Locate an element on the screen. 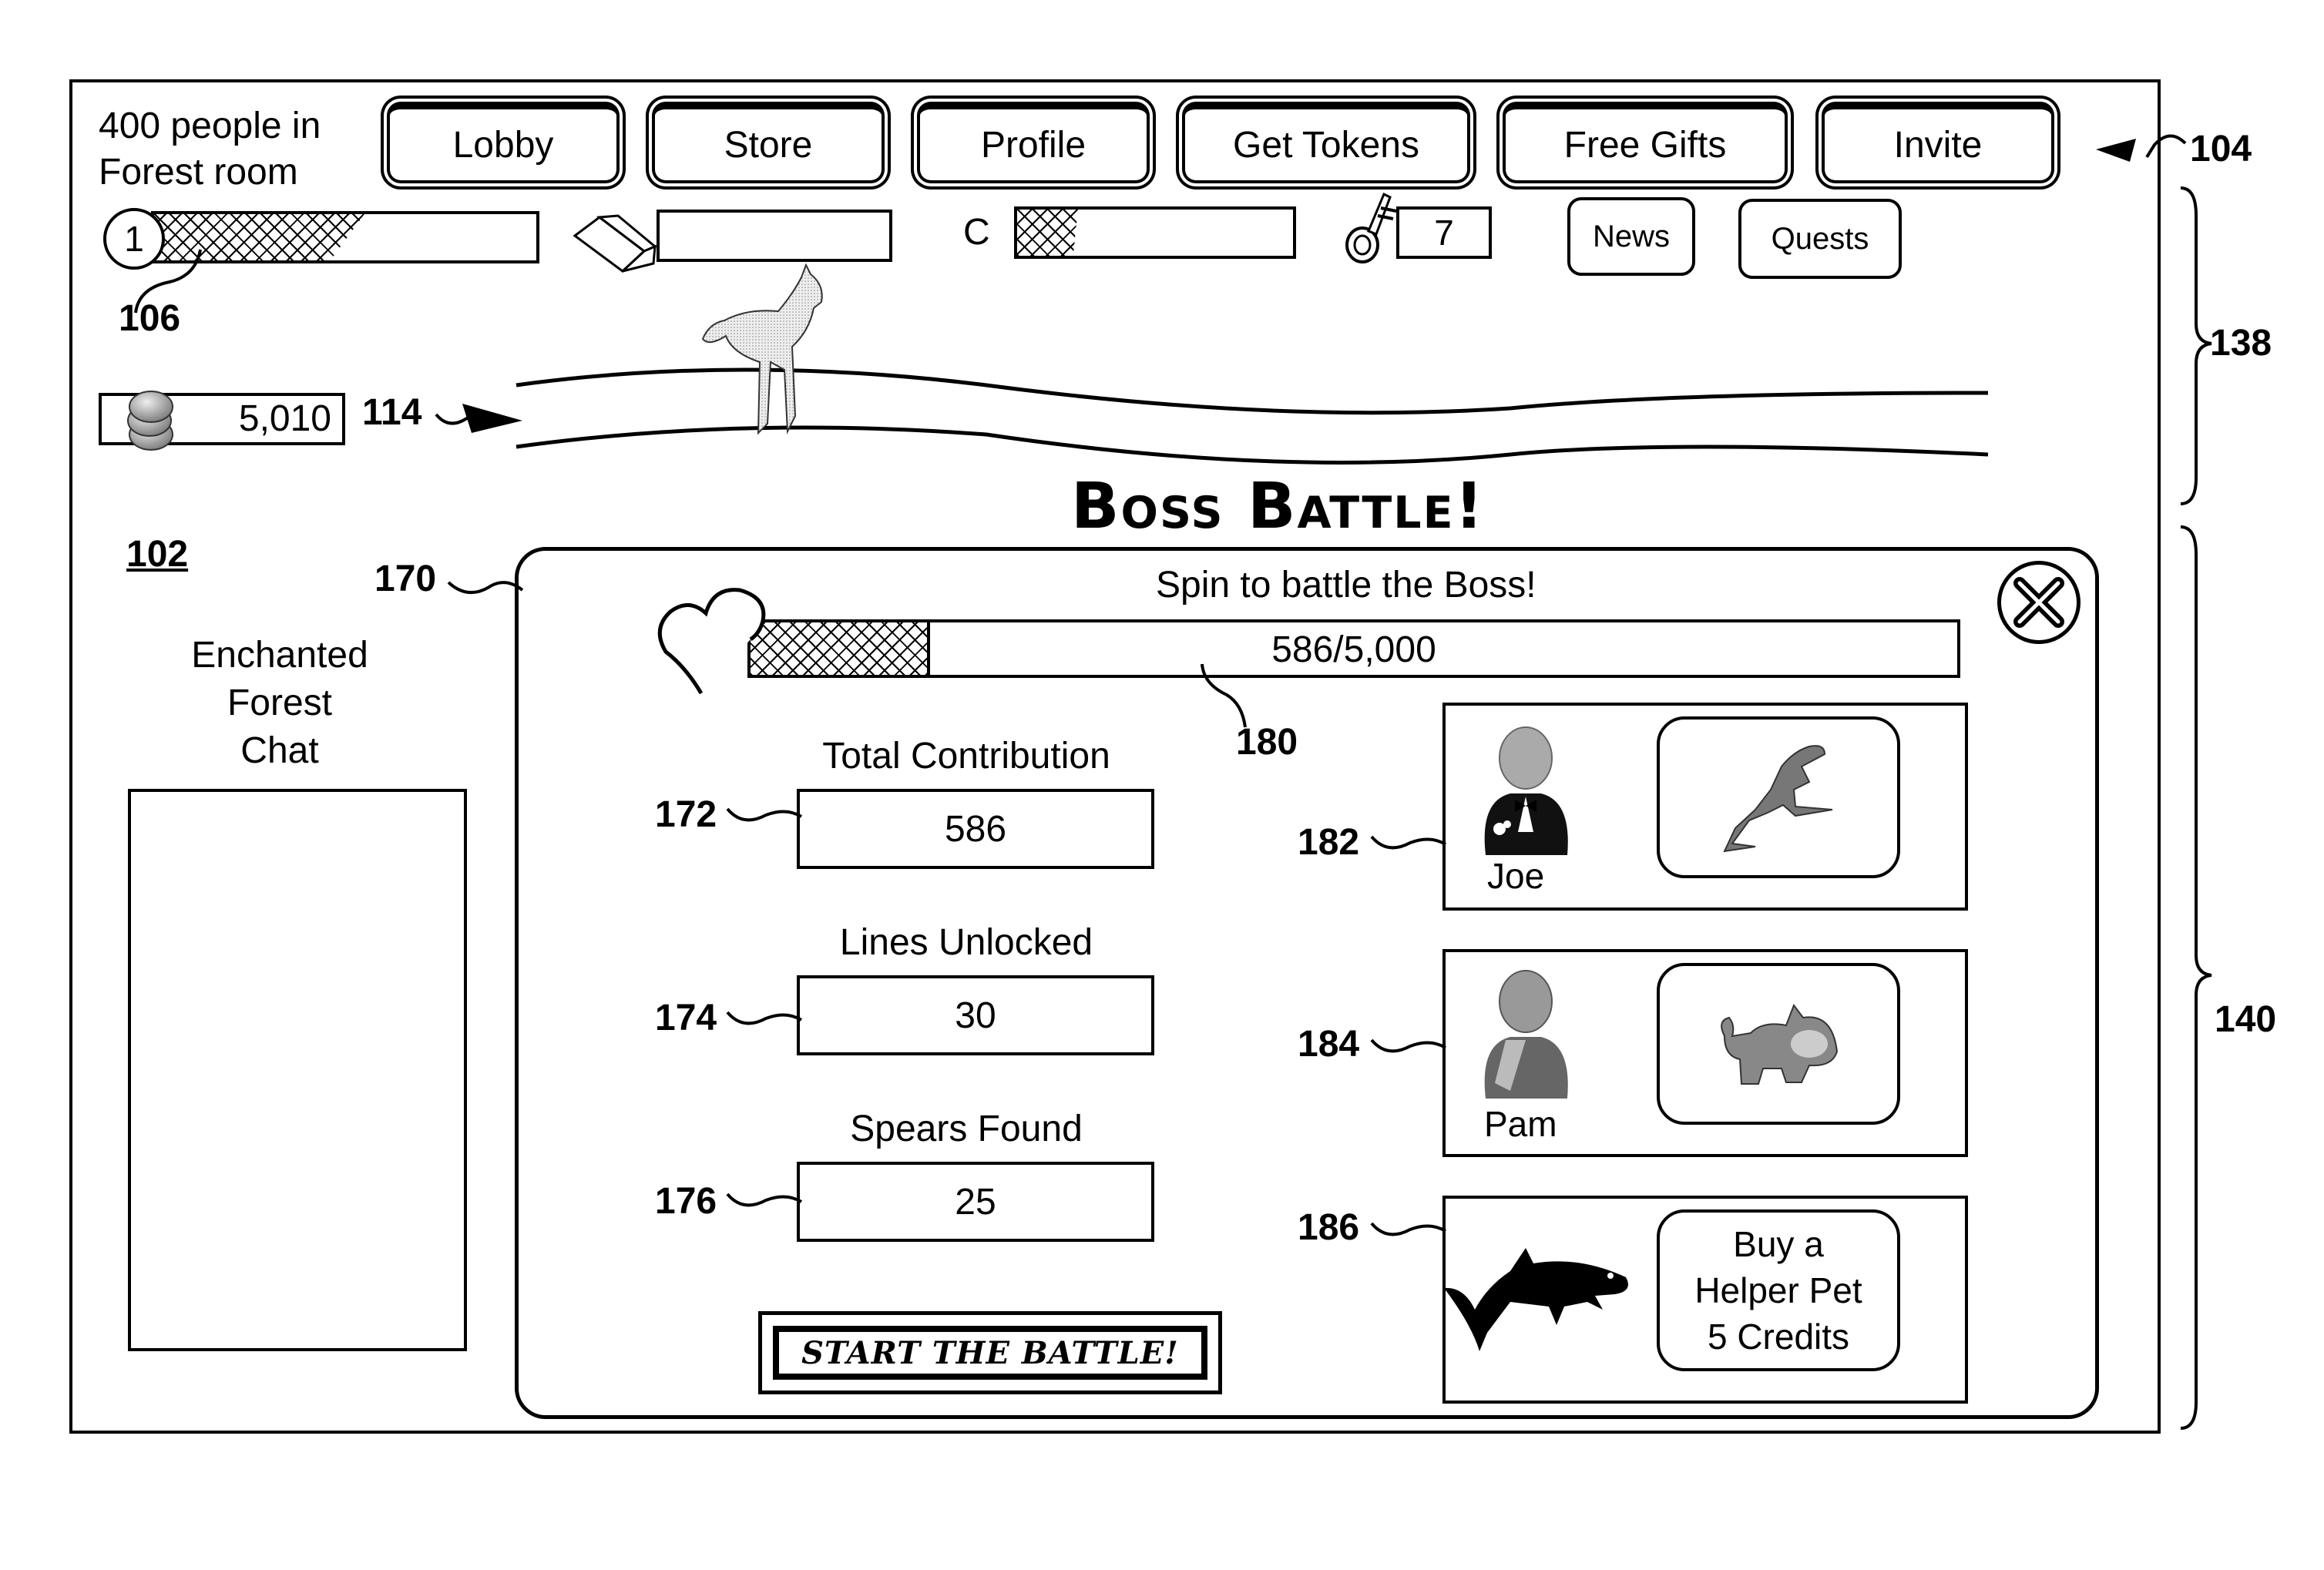  ref-label-182: 182 is located at coordinates (1329, 842).